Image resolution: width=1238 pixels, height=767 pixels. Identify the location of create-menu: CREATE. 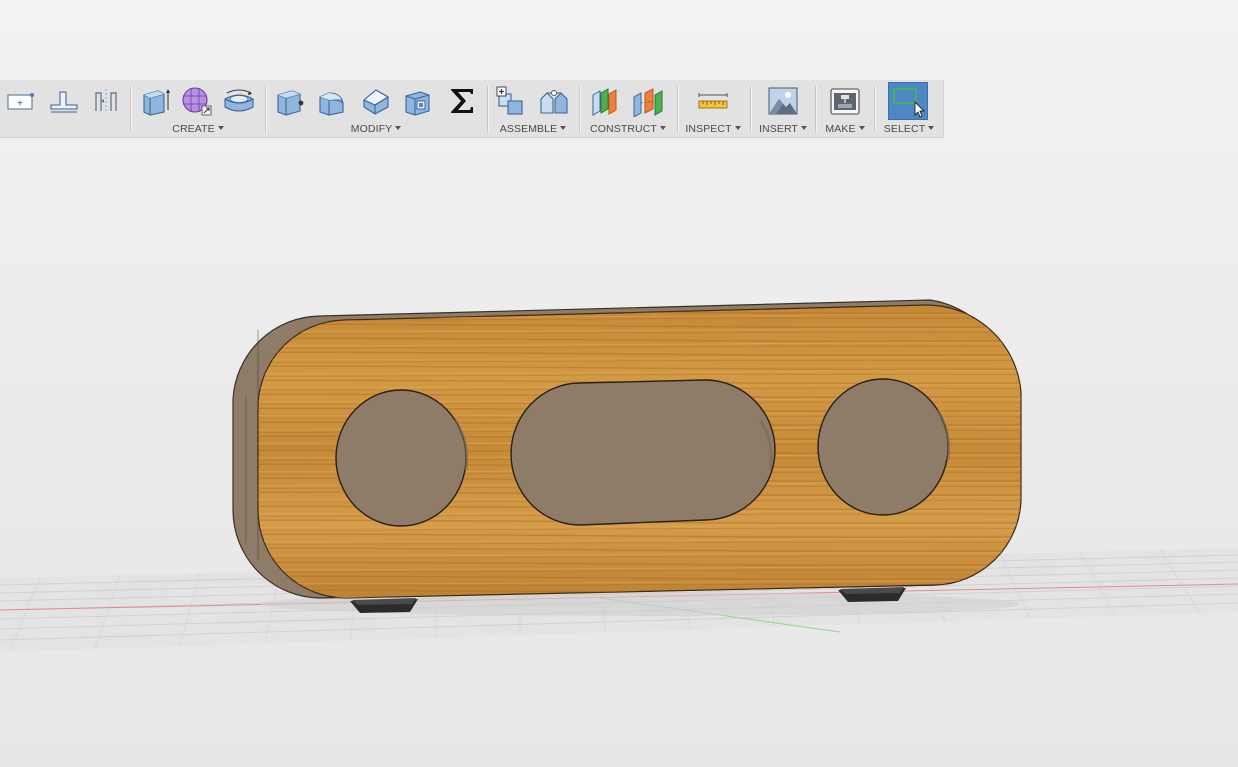
(198, 129).